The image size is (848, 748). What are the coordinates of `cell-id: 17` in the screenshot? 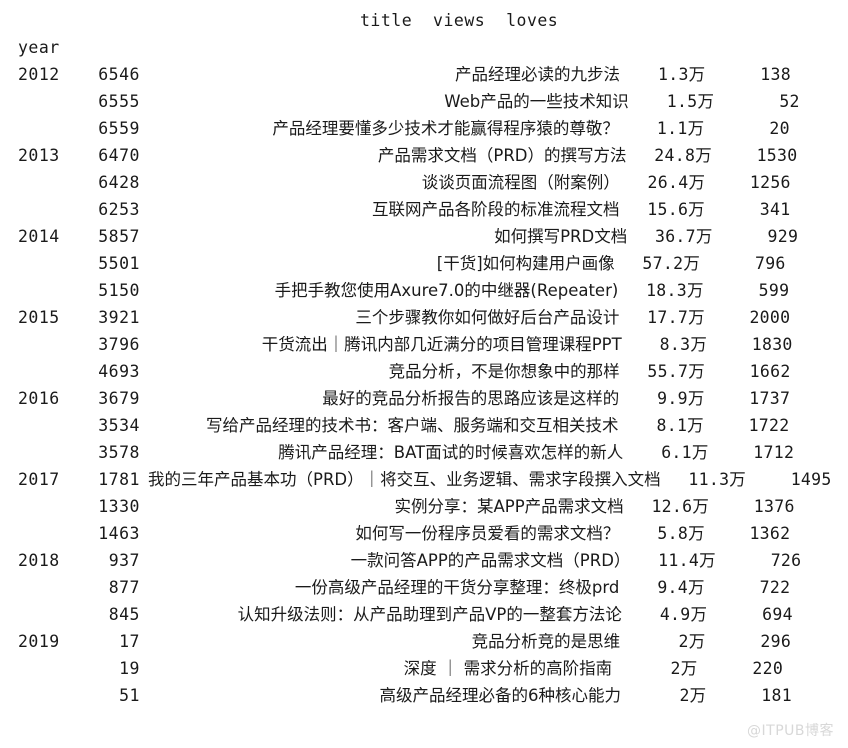 It's located at (129, 641).